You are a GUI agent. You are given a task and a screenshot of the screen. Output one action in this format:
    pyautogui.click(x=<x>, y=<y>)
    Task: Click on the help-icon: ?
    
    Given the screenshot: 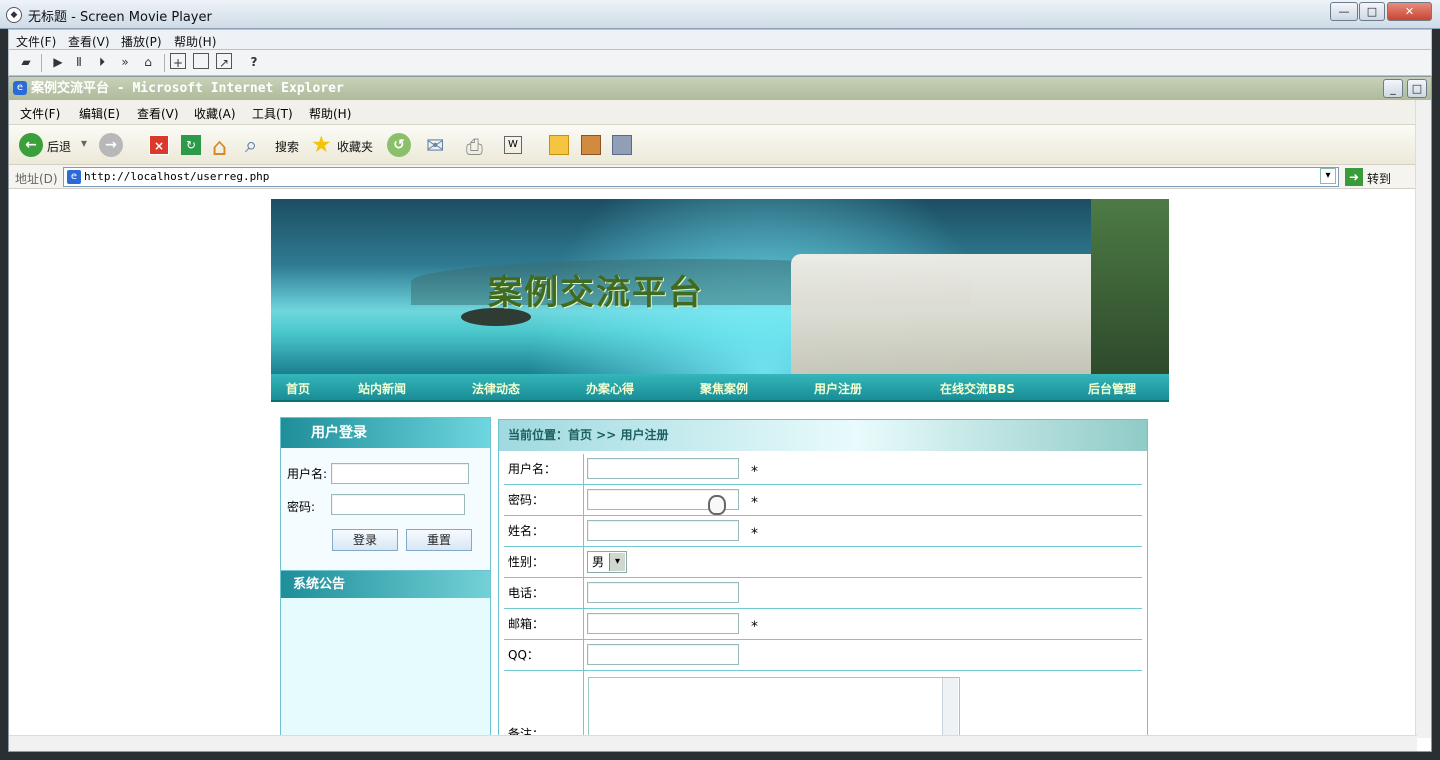 What is the action you would take?
    pyautogui.click(x=254, y=62)
    